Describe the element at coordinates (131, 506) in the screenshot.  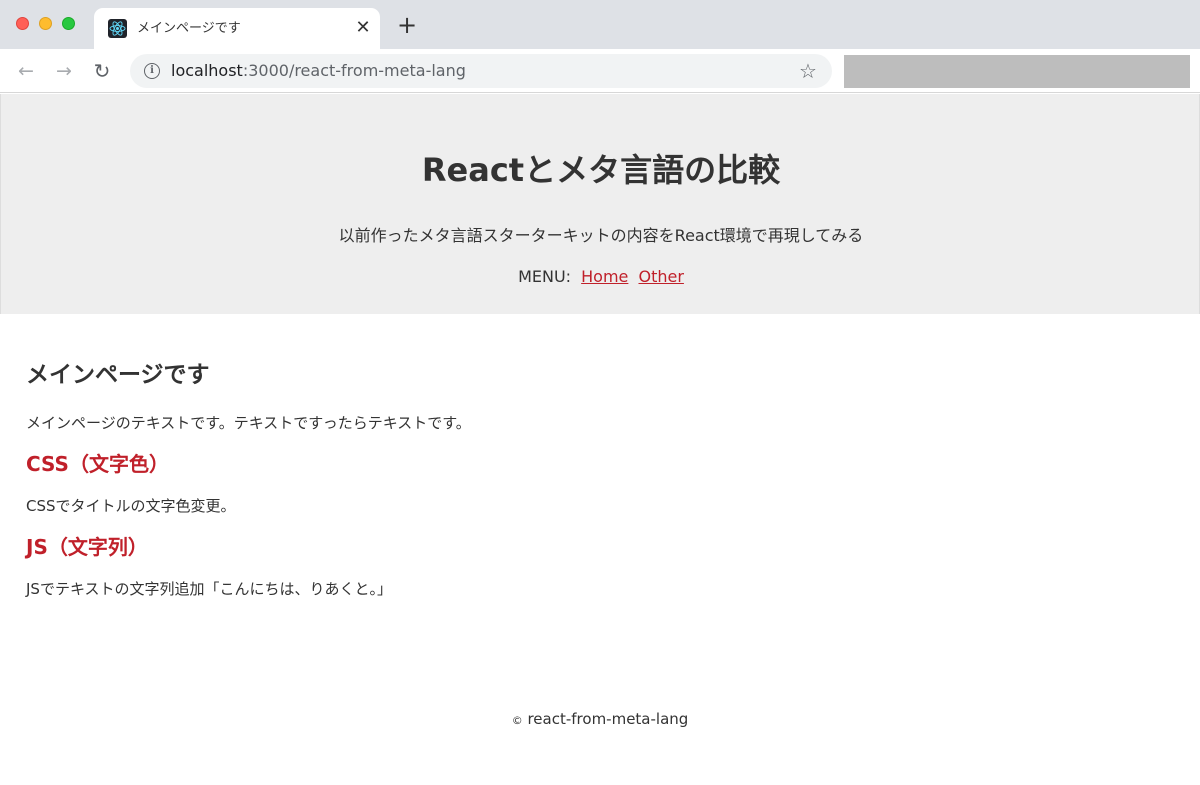
I see `section-text-css: CSSでタイトルの文字色変更。` at that location.